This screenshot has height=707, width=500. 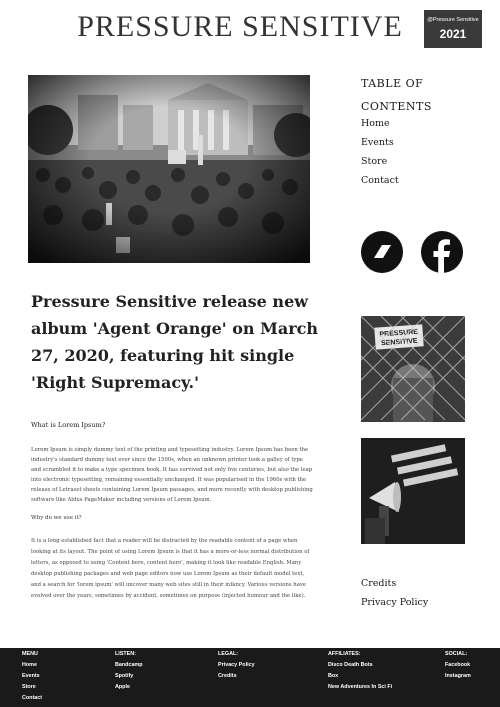 What do you see at coordinates (360, 665) in the screenshot?
I see `footer-link: Disco Death Bots` at bounding box center [360, 665].